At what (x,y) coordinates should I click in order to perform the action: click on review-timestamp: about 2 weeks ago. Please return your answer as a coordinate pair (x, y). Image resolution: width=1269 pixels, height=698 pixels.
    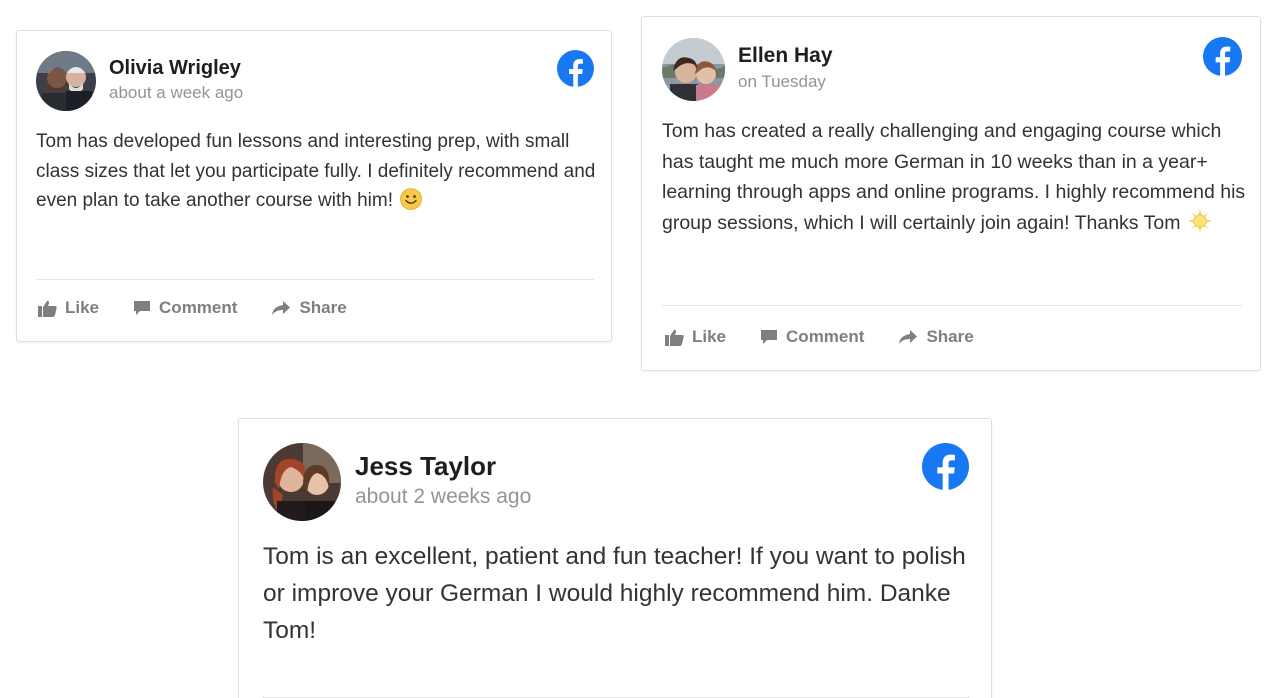
    Looking at the image, I should click on (443, 497).